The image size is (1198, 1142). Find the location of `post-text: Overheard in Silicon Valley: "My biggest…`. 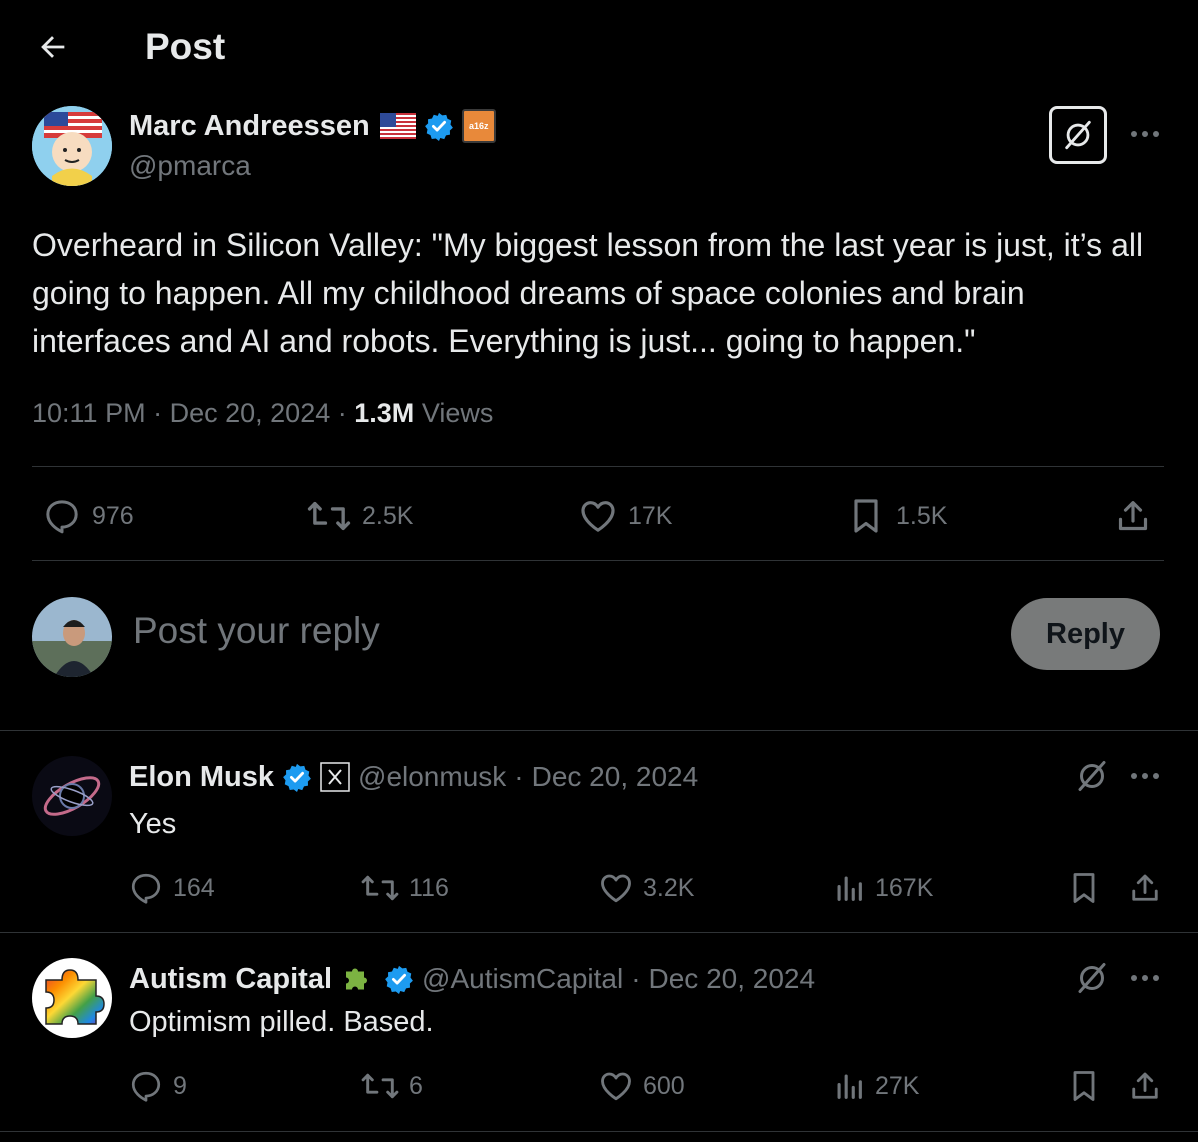

post-text: Overheard in Silicon Valley: "My biggest… is located at coordinates (588, 293).